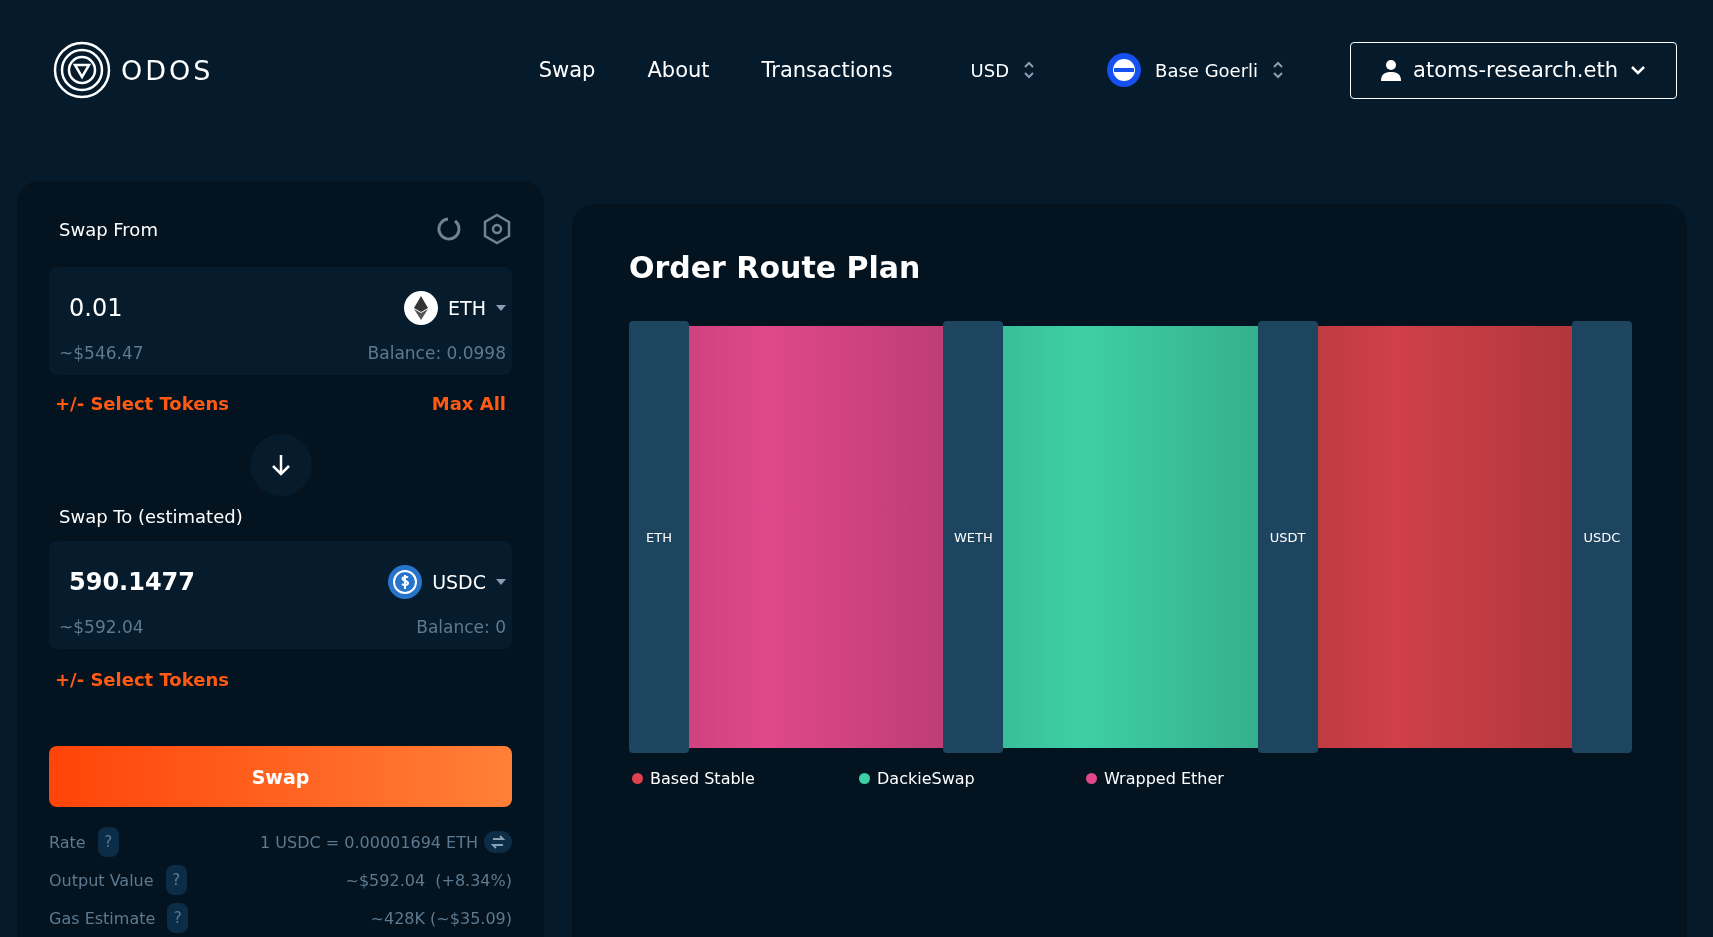 The height and width of the screenshot is (937, 1713). I want to click on legend-label: DackieSwap, so click(926, 778).